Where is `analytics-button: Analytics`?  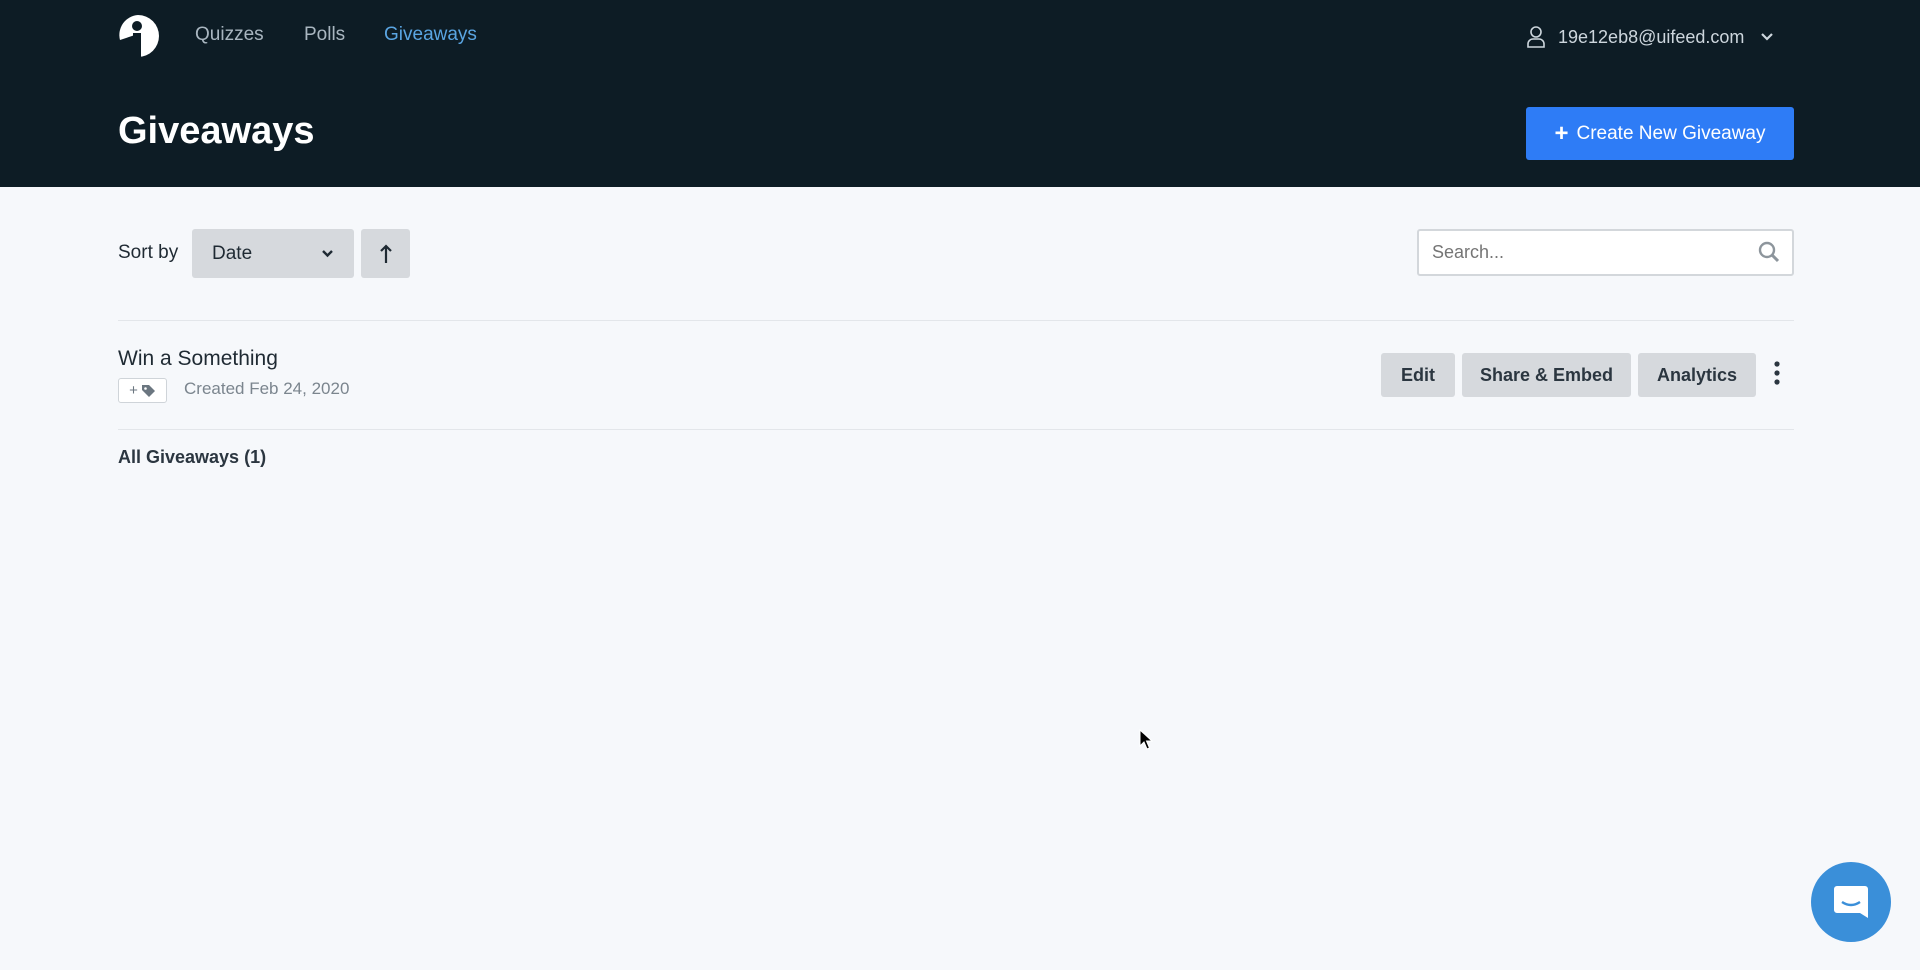
analytics-button: Analytics is located at coordinates (1697, 375).